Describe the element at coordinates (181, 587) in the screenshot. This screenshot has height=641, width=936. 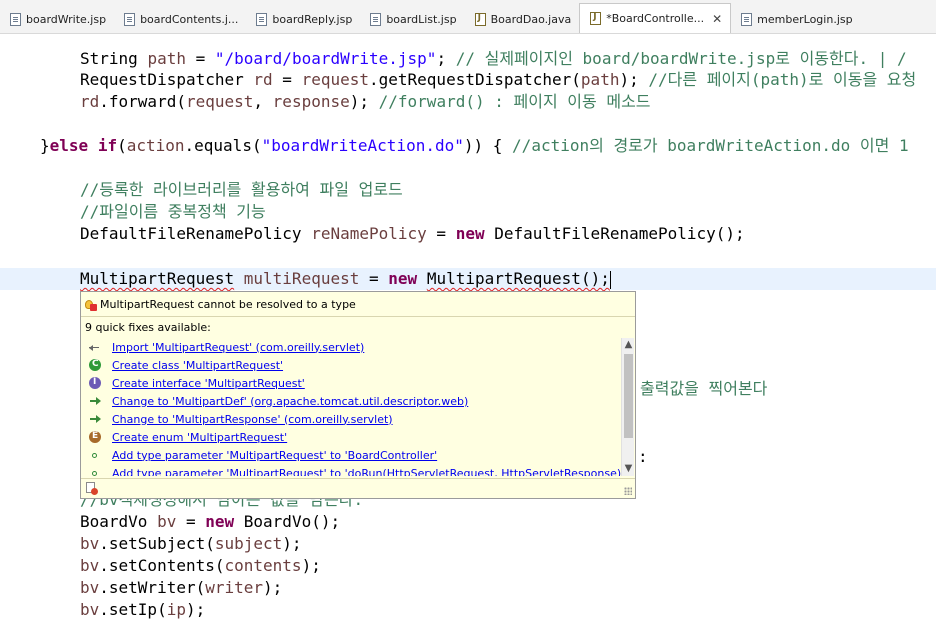
I see `code-line: bv.setWriter(writer);` at that location.